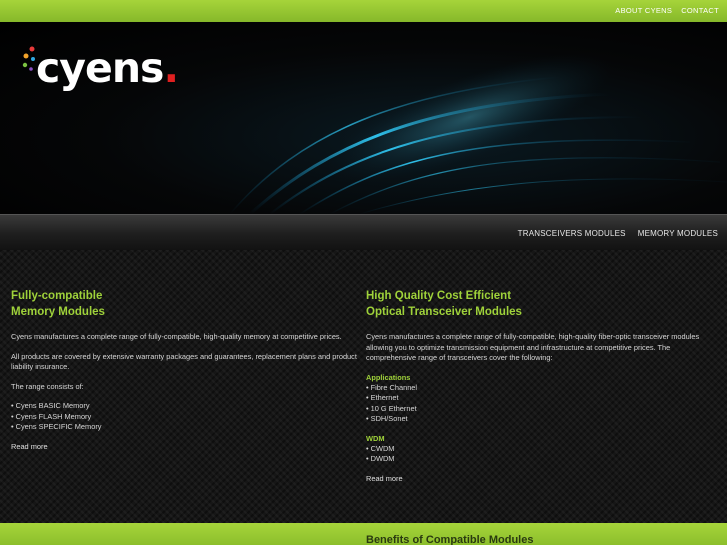  I want to click on nav-memory-modules: MEMORY MODULES, so click(678, 233).